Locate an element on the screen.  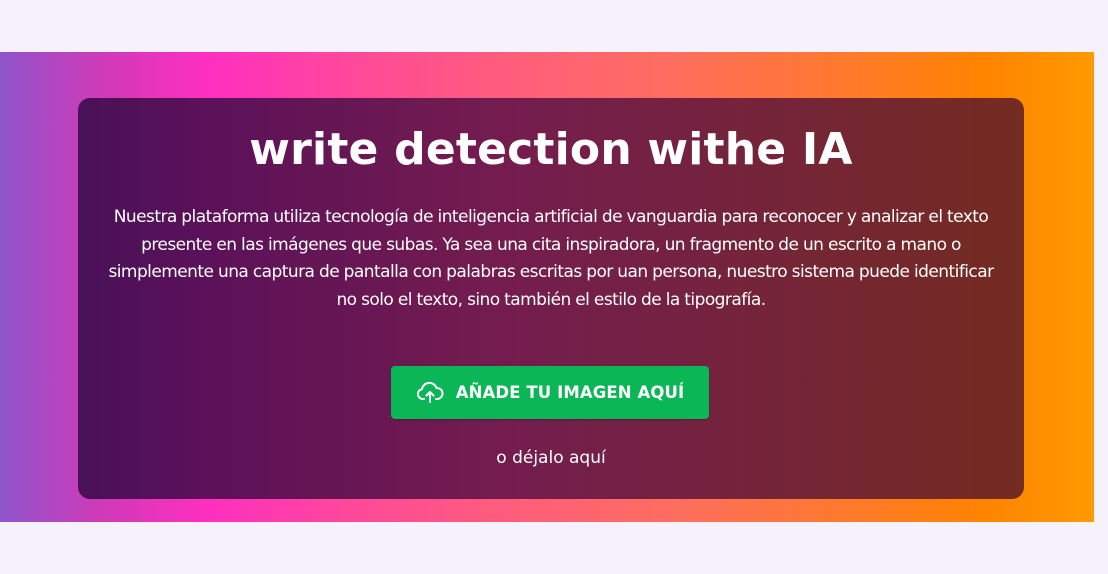
upload-image-button: AÑADE TU IMAGEN AQUÍ is located at coordinates (550, 392).